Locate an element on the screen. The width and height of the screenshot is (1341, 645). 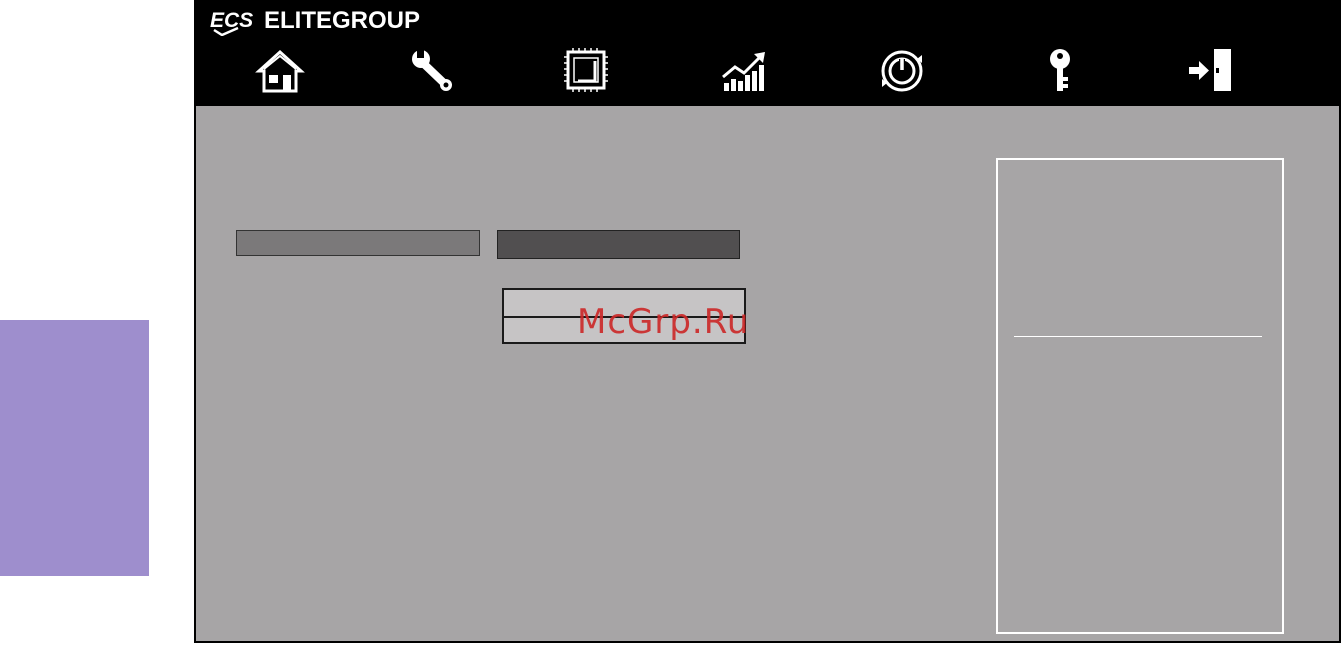
ecs-logo-icon: ECS is located at coordinates (232, 21).